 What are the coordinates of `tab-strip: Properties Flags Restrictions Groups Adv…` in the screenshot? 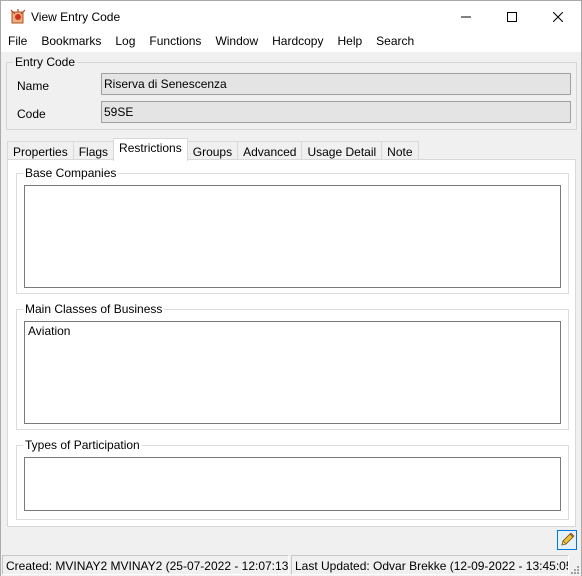 It's located at (213, 149).